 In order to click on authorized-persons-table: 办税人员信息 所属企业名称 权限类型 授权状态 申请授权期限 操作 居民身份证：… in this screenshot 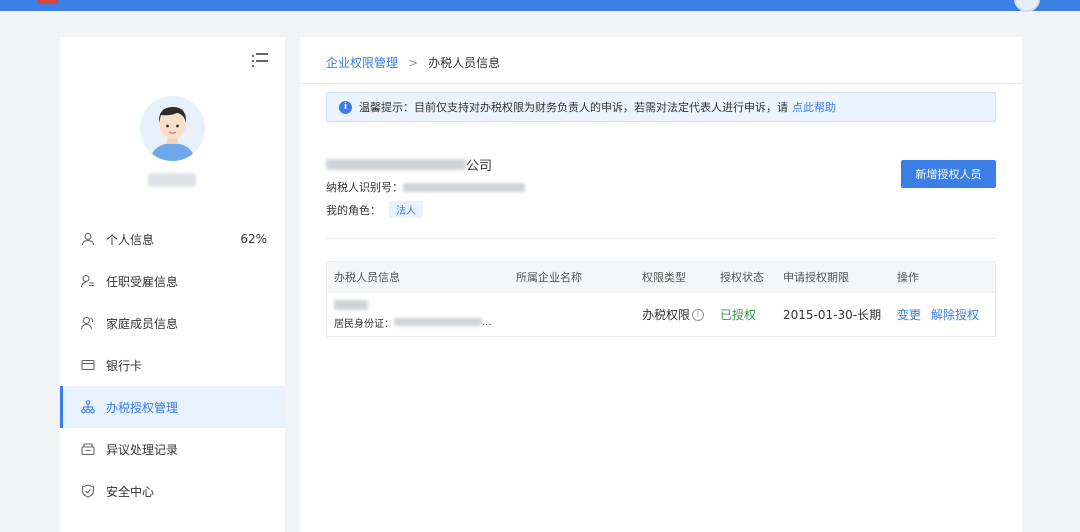, I will do `click(661, 299)`.